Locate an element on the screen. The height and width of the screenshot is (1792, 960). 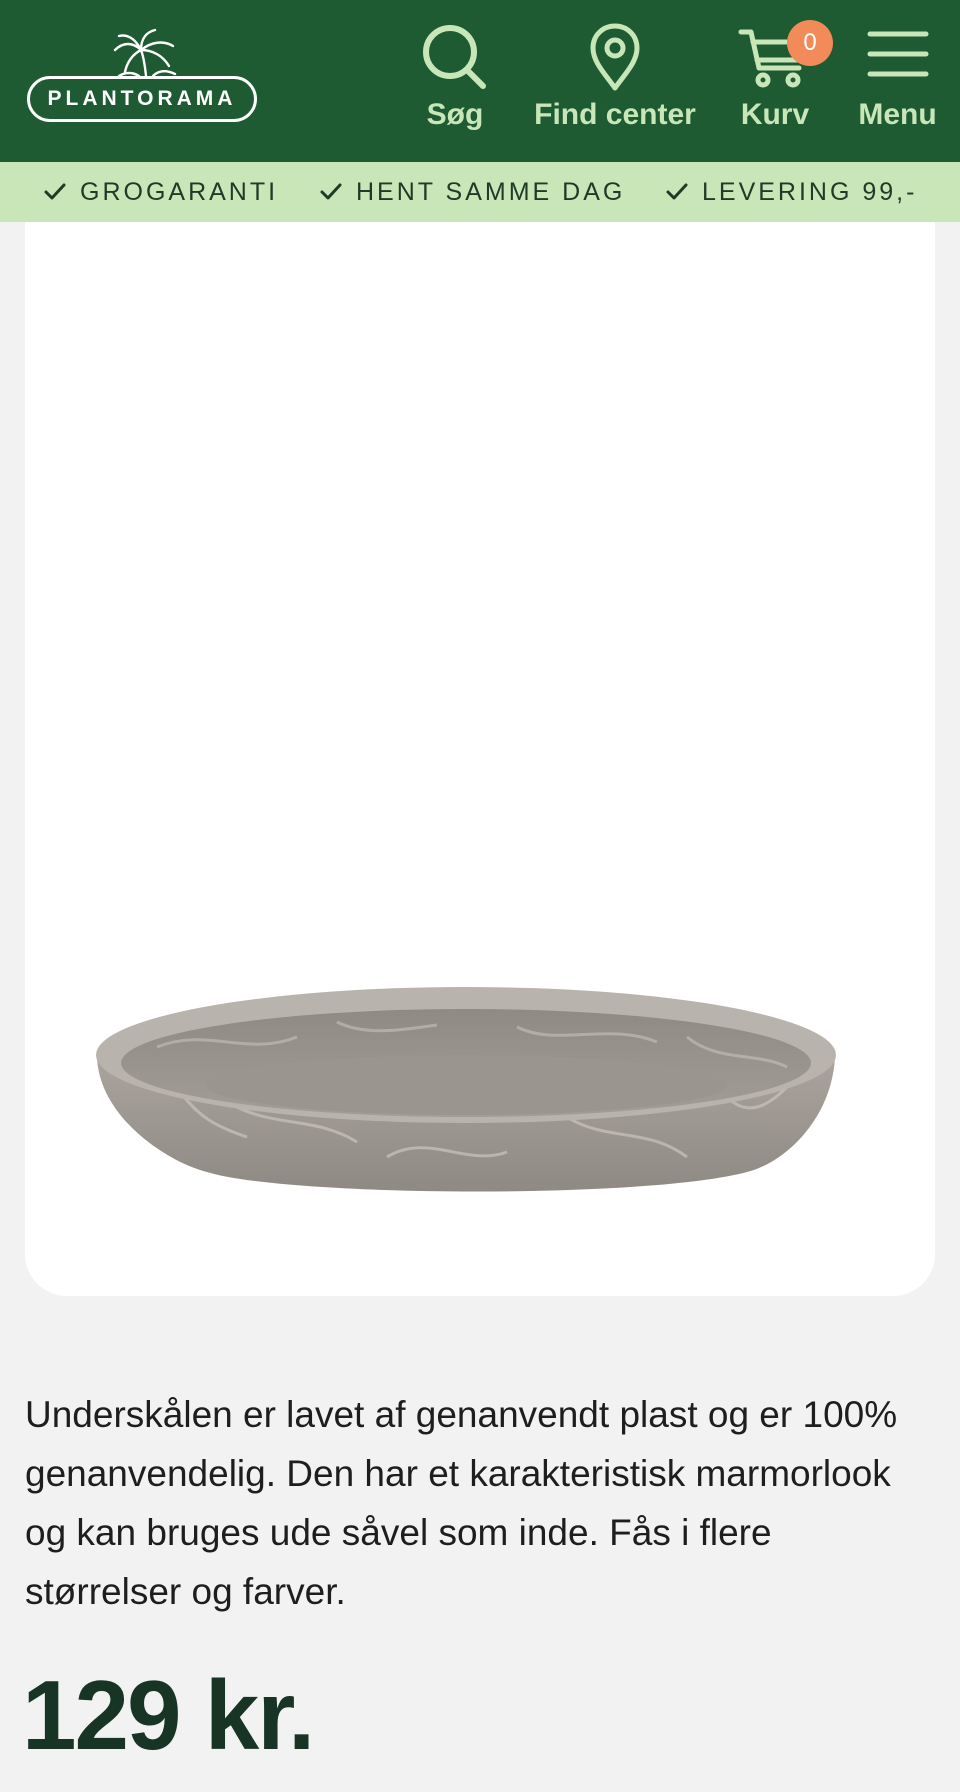
site-header: PLANTORAMA Søg Find center 0 Kurv Menu is located at coordinates (480, 81).